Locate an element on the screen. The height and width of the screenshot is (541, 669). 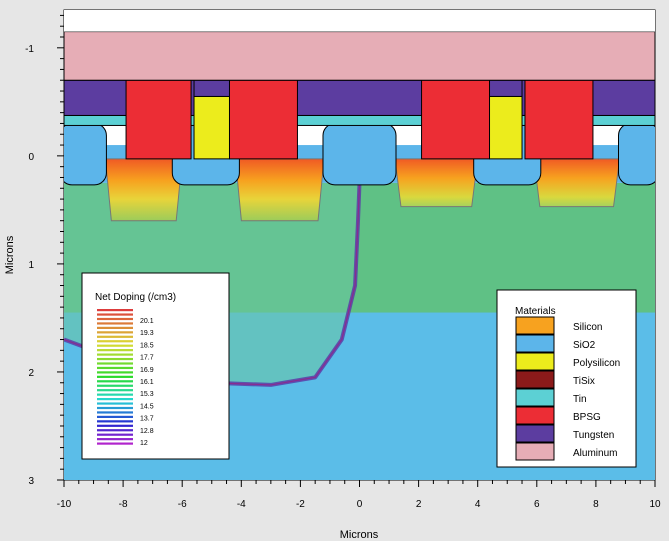
y-tick-label: 1 is located at coordinates (31, 265).